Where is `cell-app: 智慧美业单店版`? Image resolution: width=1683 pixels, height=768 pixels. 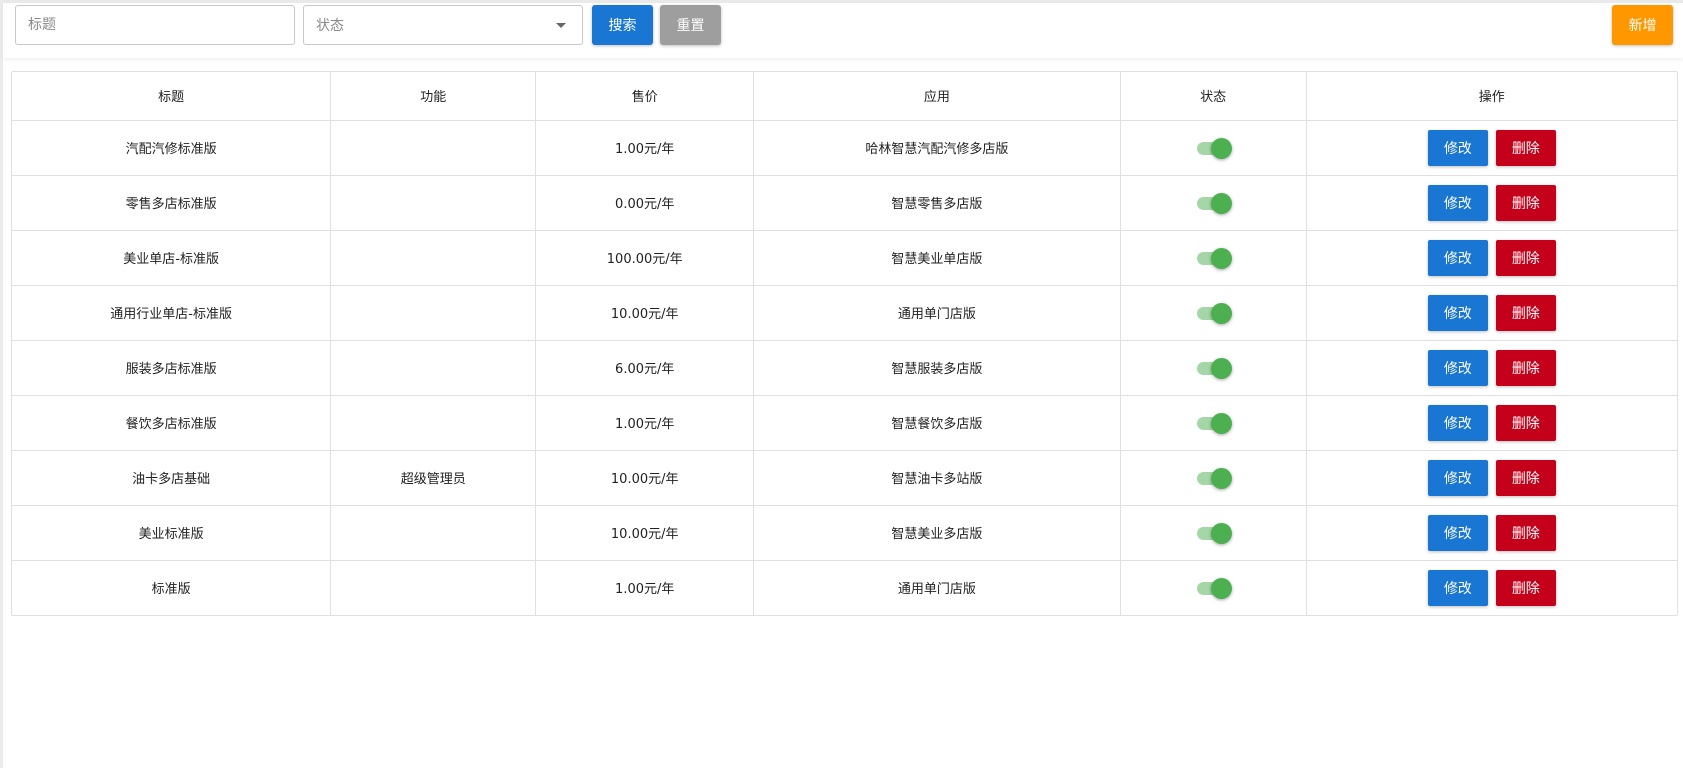 cell-app: 智慧美业单店版 is located at coordinates (937, 258).